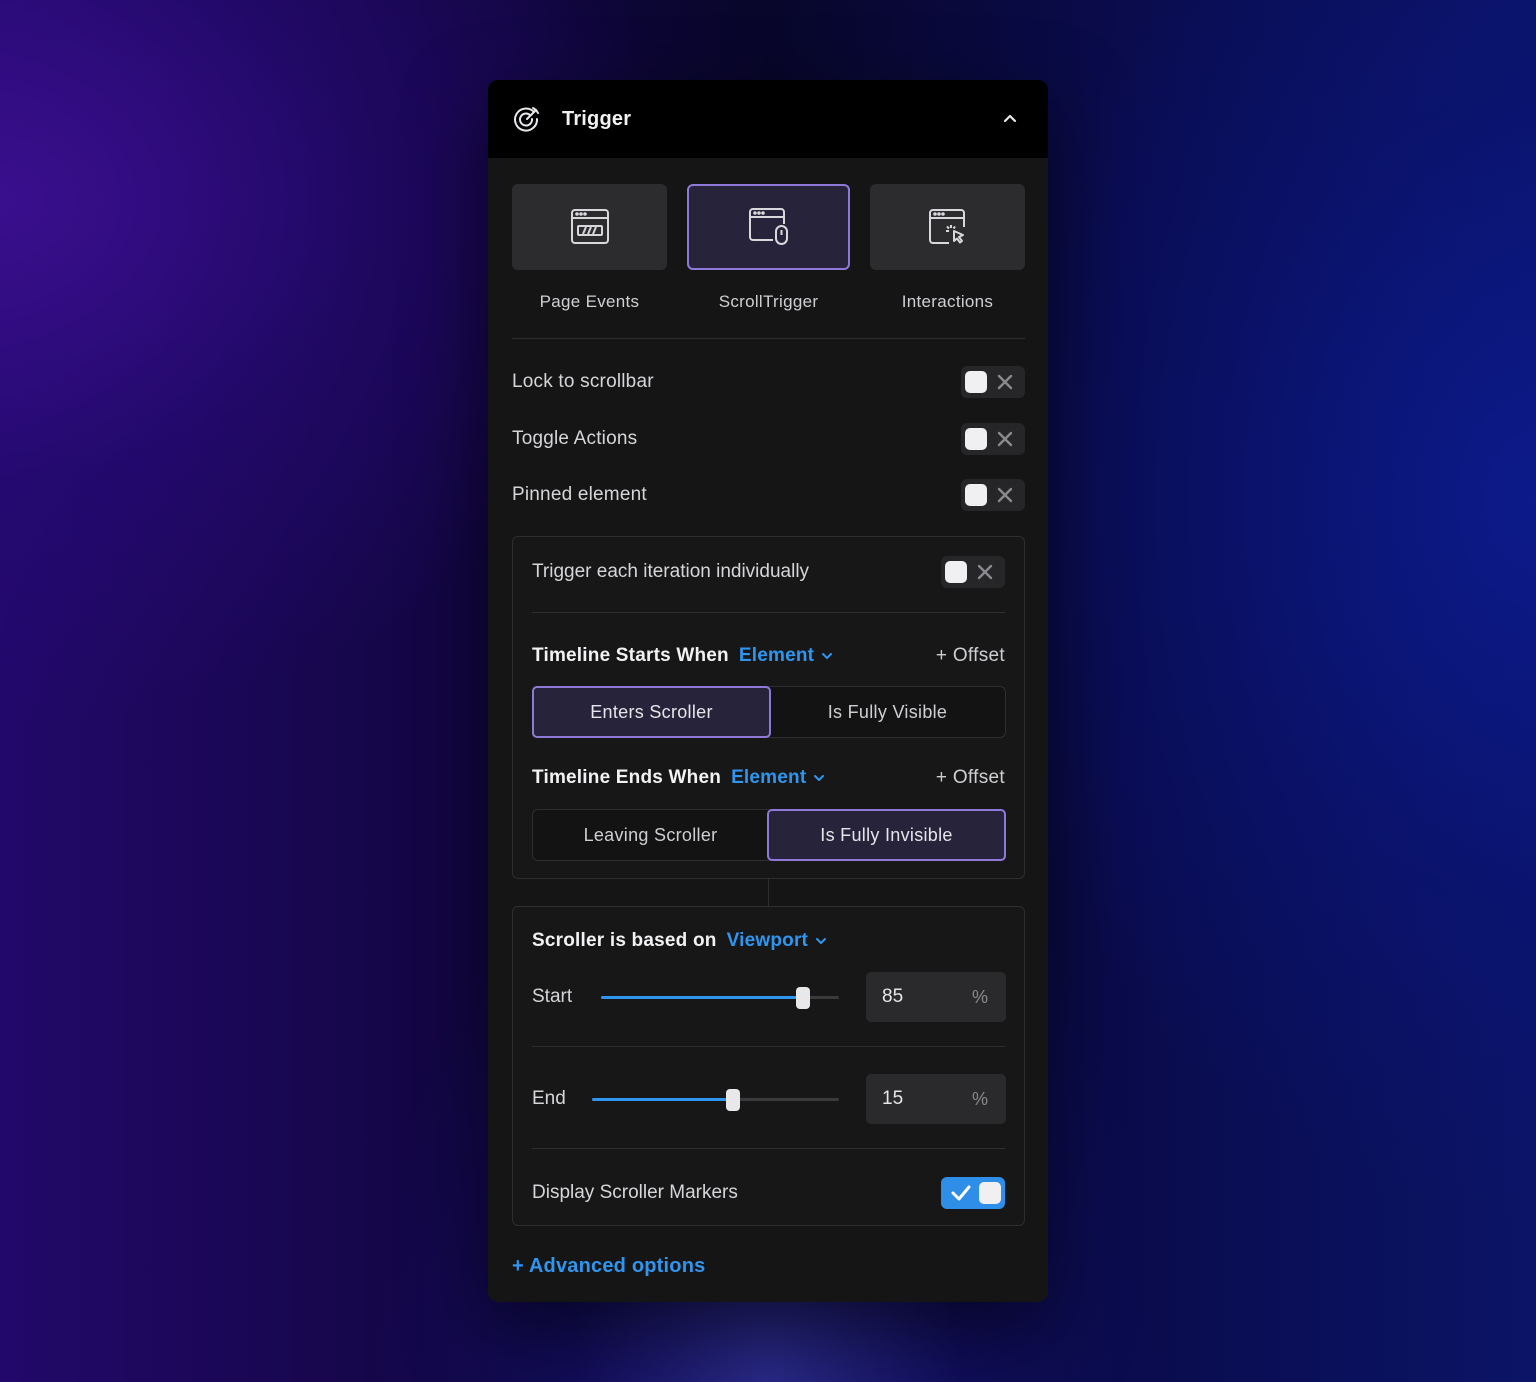  I want to click on ends-option-is-fully-invisible: Is Fully Invisible, so click(886, 835).